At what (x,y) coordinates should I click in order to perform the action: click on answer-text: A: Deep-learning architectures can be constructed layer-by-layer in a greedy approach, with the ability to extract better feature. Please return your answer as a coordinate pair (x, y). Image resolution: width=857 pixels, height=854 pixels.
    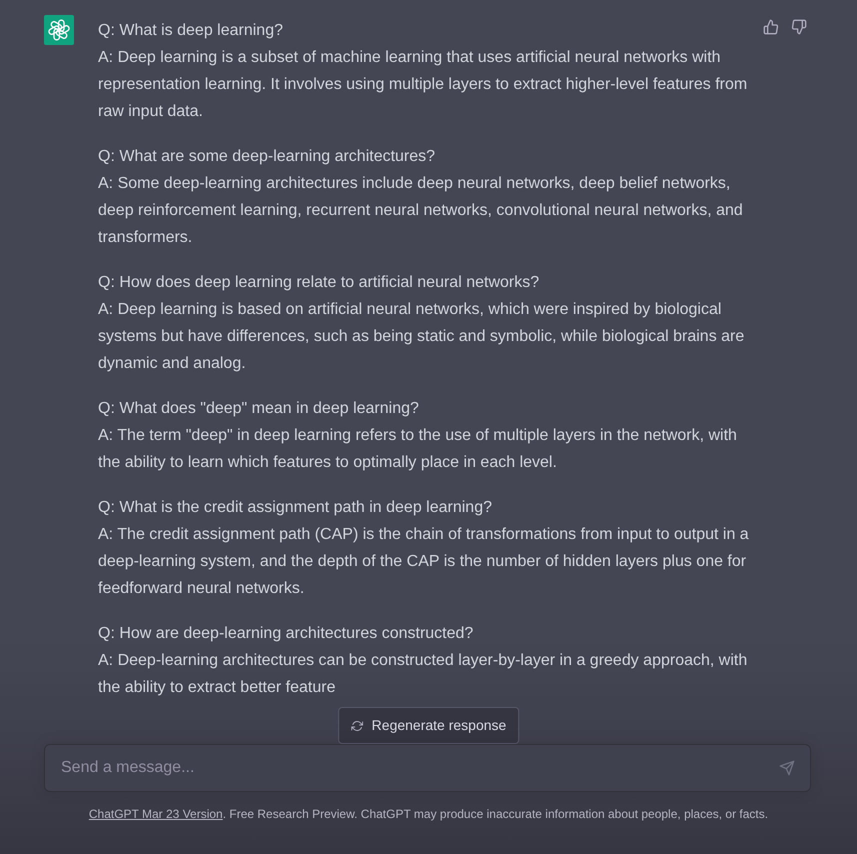
    Looking at the image, I should click on (423, 674).